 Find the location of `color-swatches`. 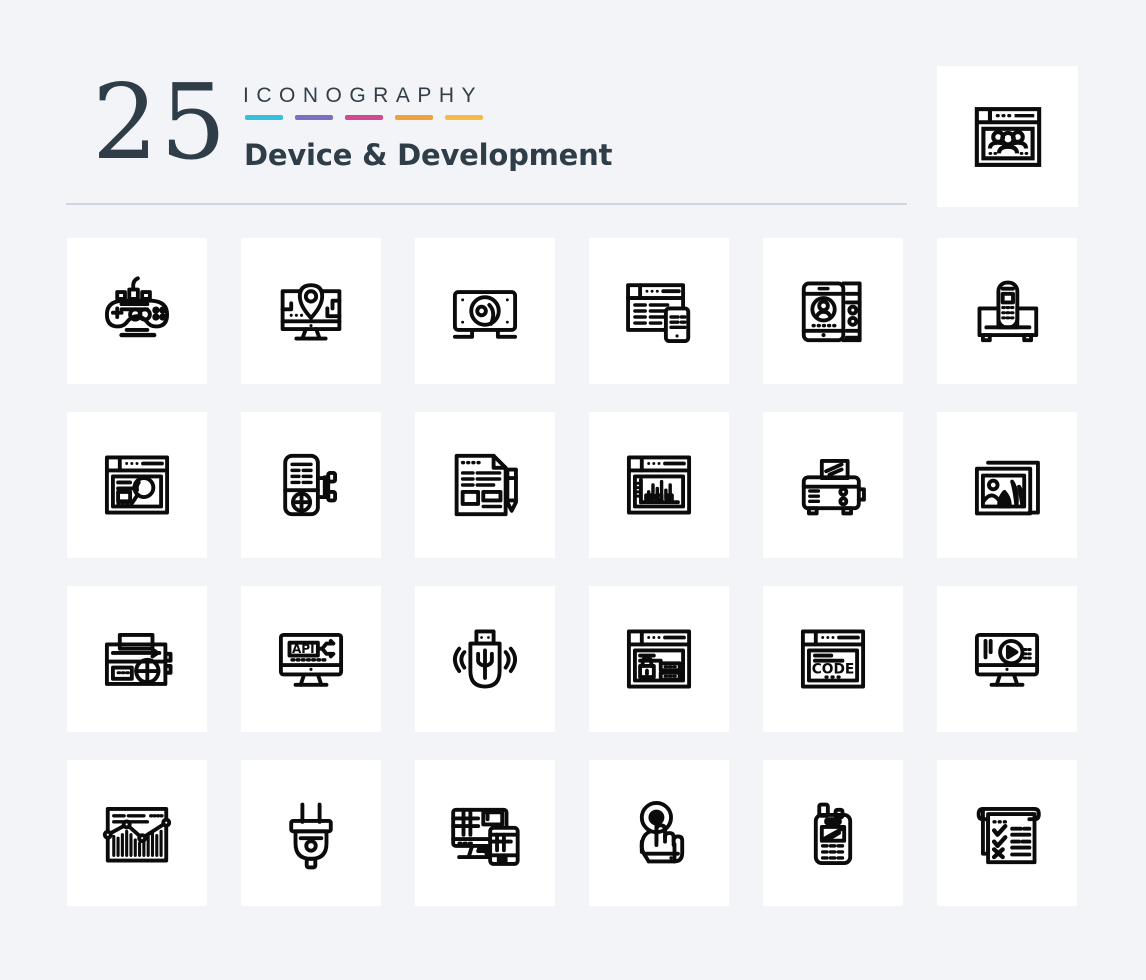

color-swatches is located at coordinates (428, 117).